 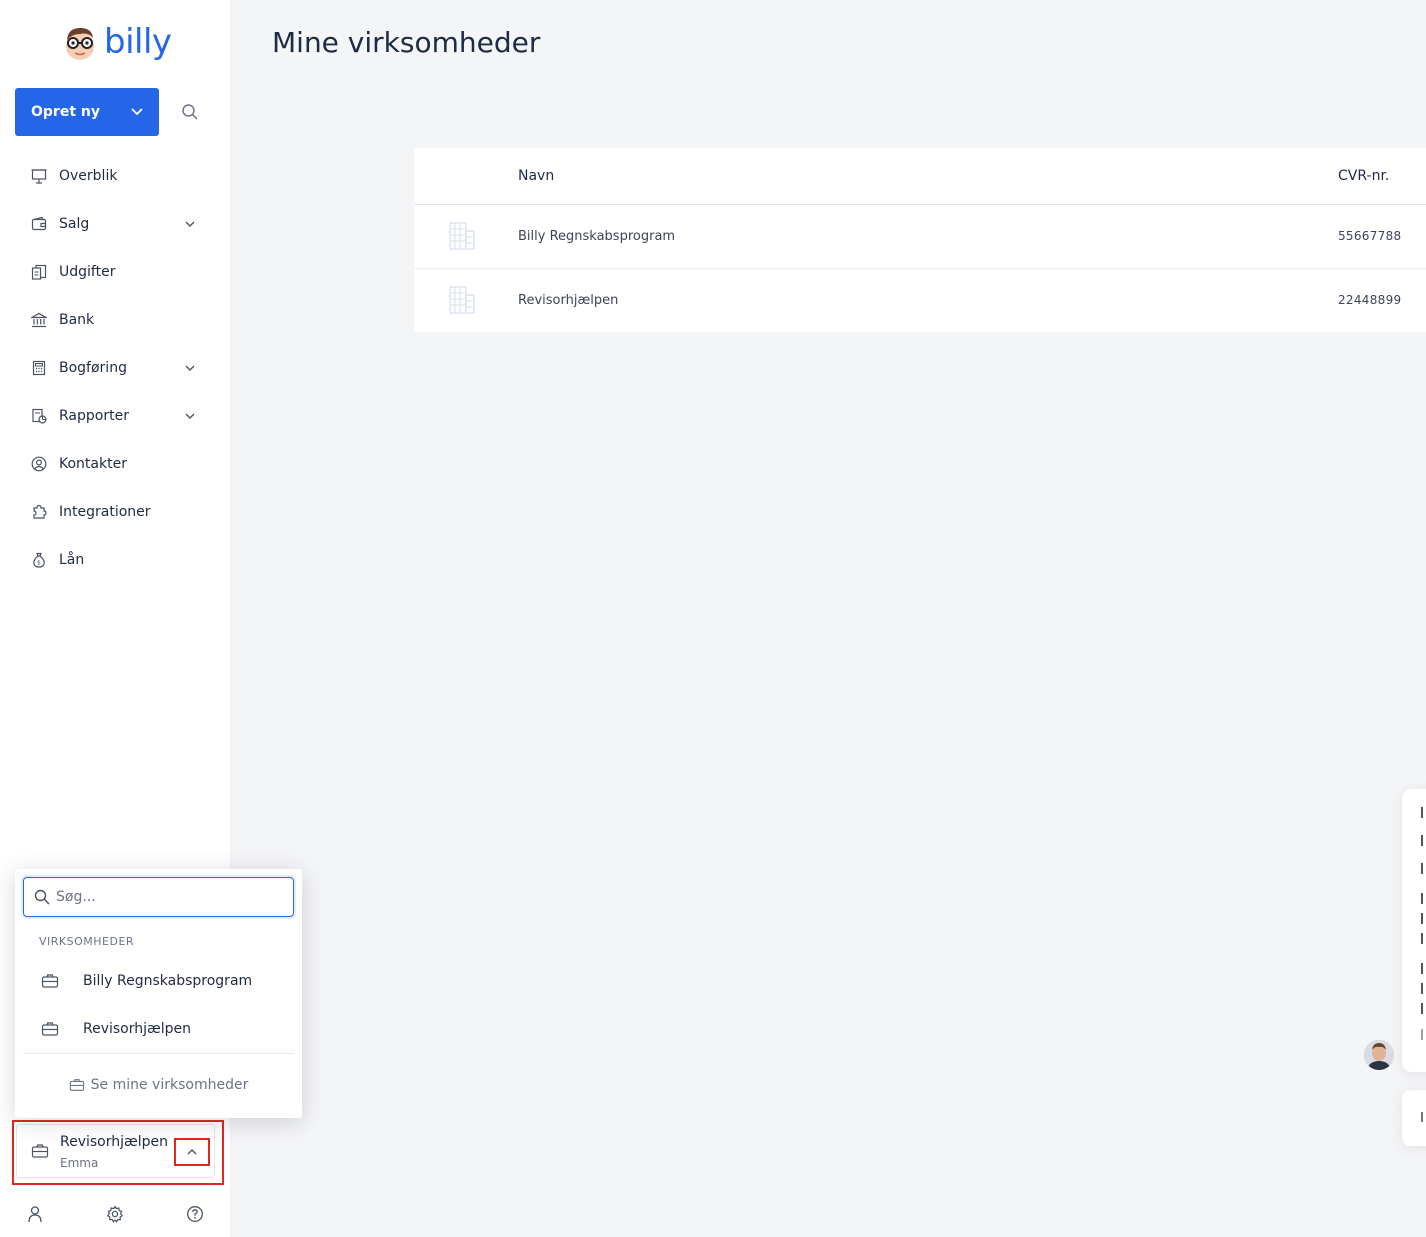 I want to click on chat-input-box, so click(x=1414, y=1118).